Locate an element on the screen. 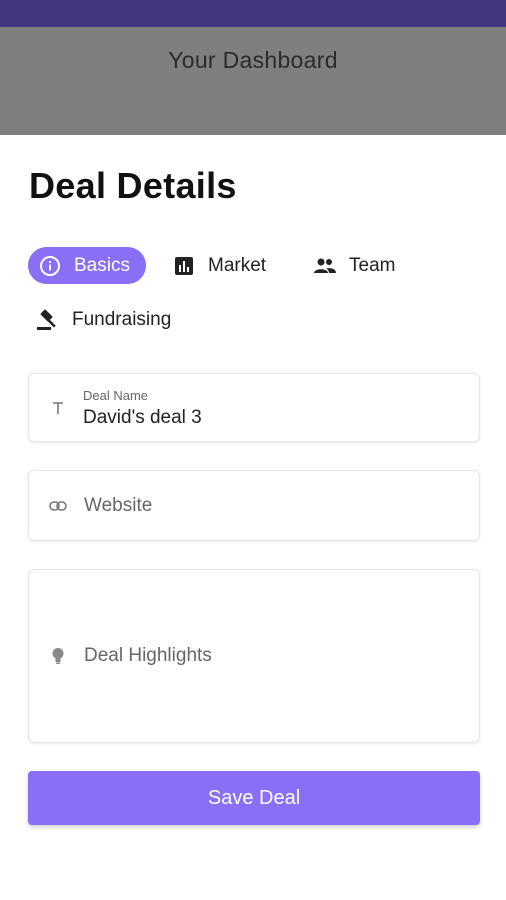 Image resolution: width=506 pixels, height=900 pixels. tab-basics: Basics is located at coordinates (87, 265).